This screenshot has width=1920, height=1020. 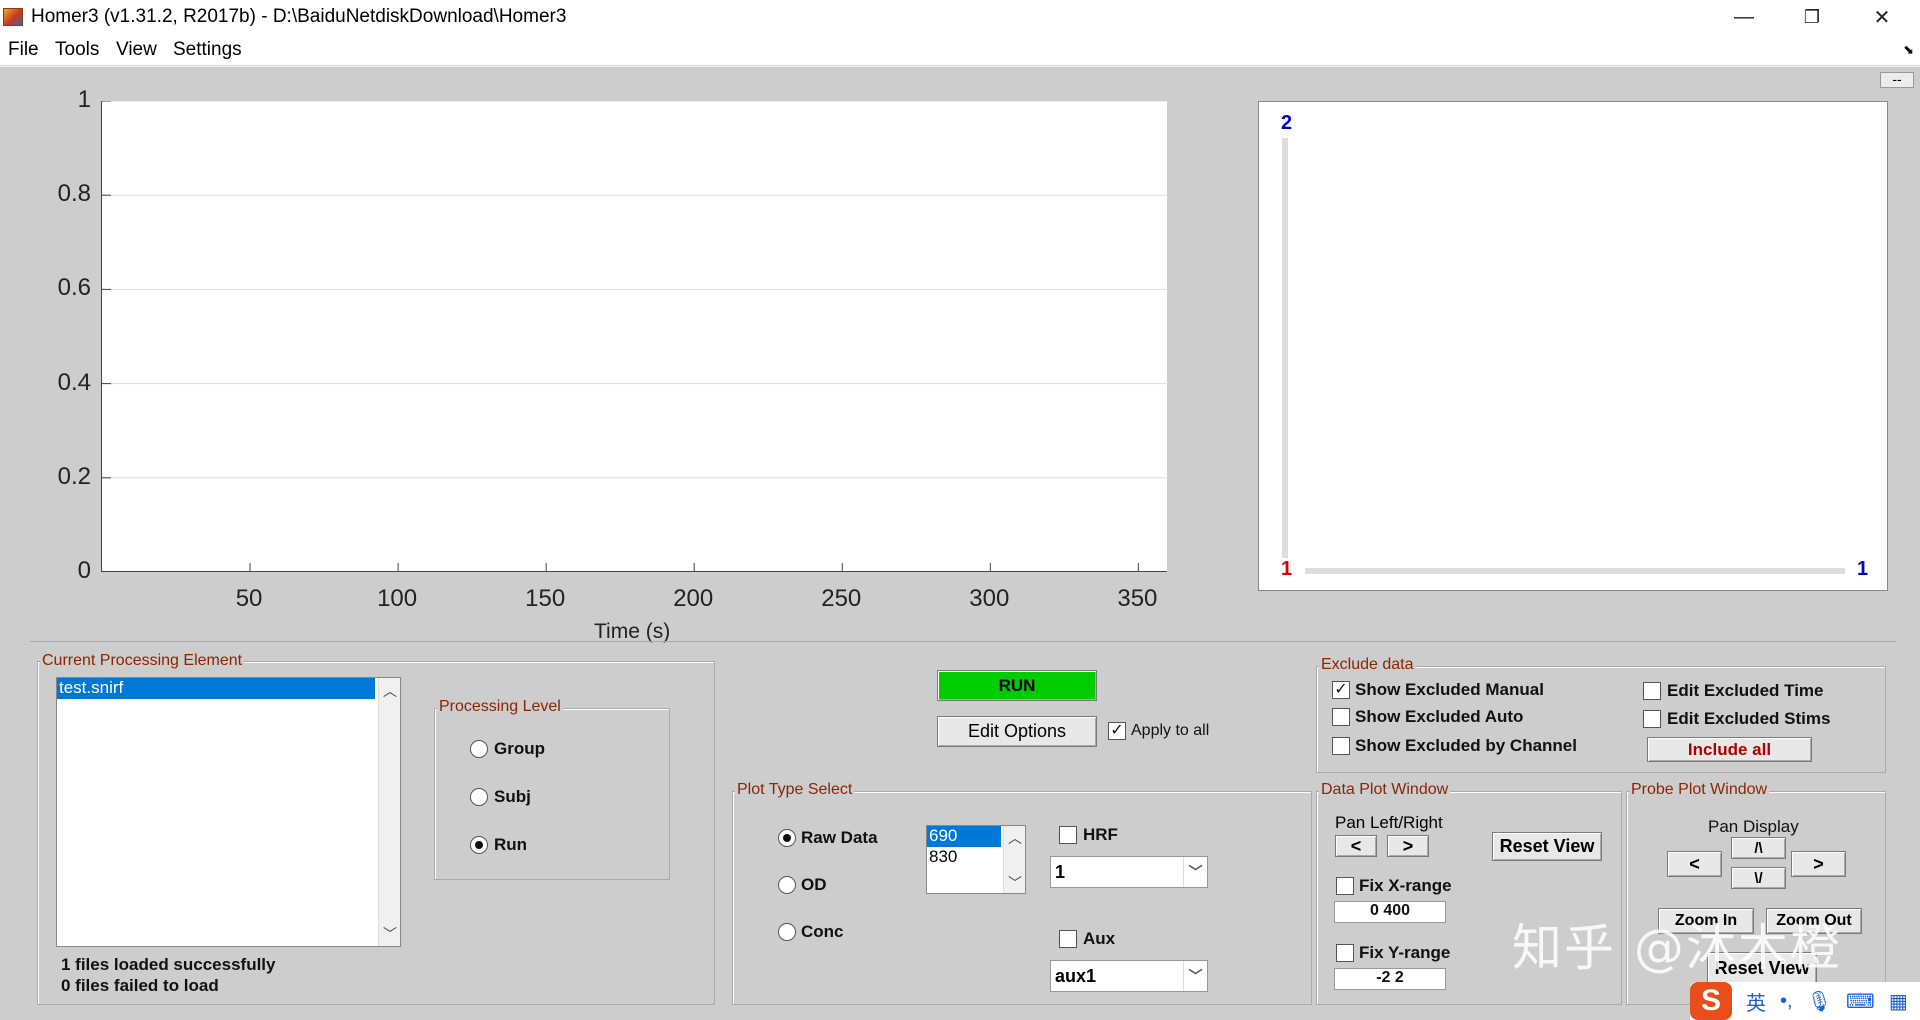 What do you see at coordinates (479, 845) in the screenshot?
I see `radio-run` at bounding box center [479, 845].